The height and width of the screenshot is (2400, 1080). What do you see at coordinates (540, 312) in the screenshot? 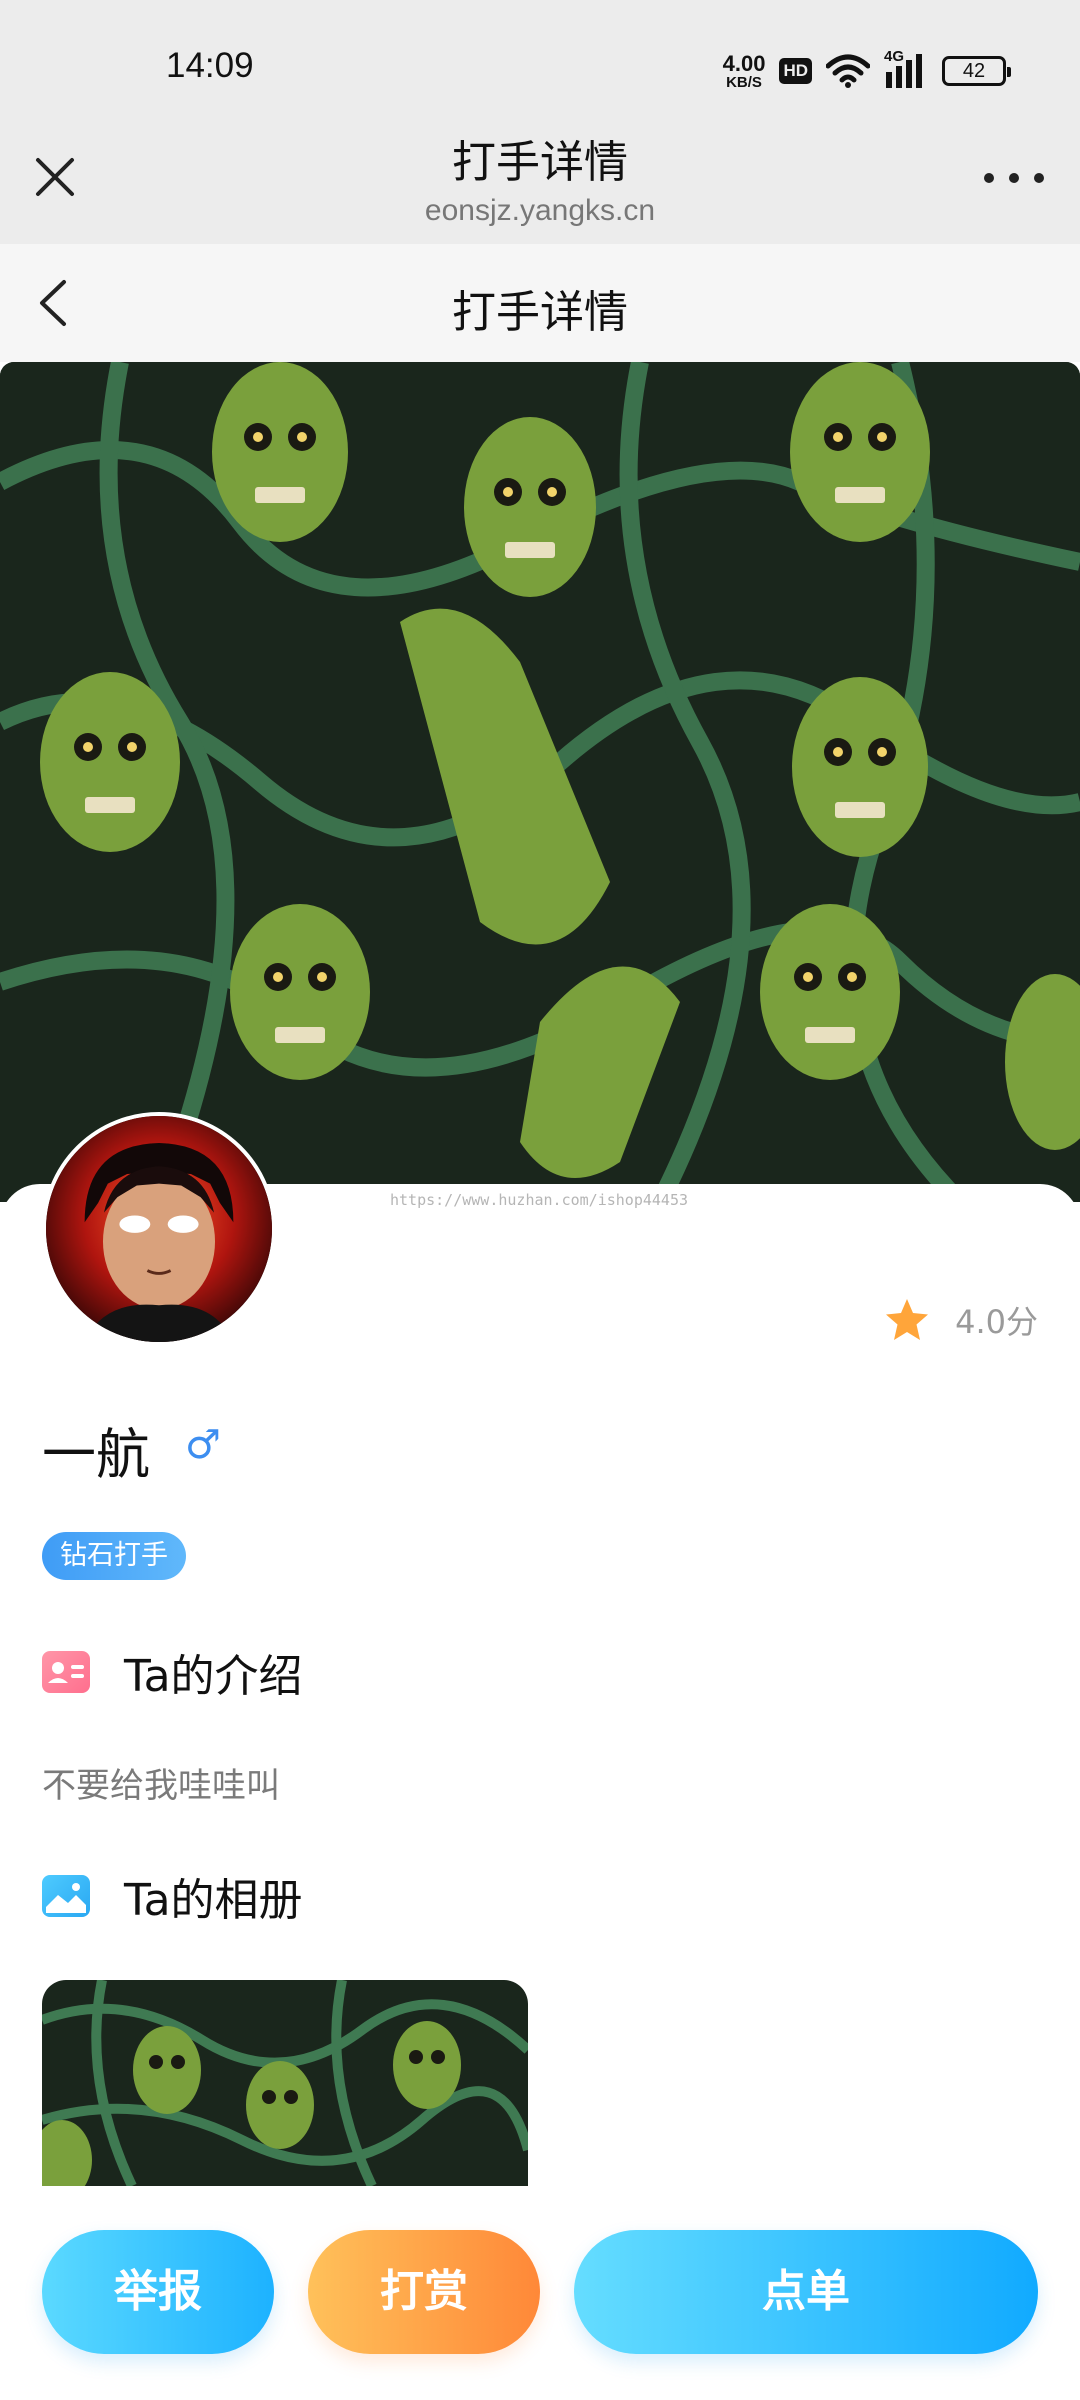
I see `page-title: 打手详情` at bounding box center [540, 312].